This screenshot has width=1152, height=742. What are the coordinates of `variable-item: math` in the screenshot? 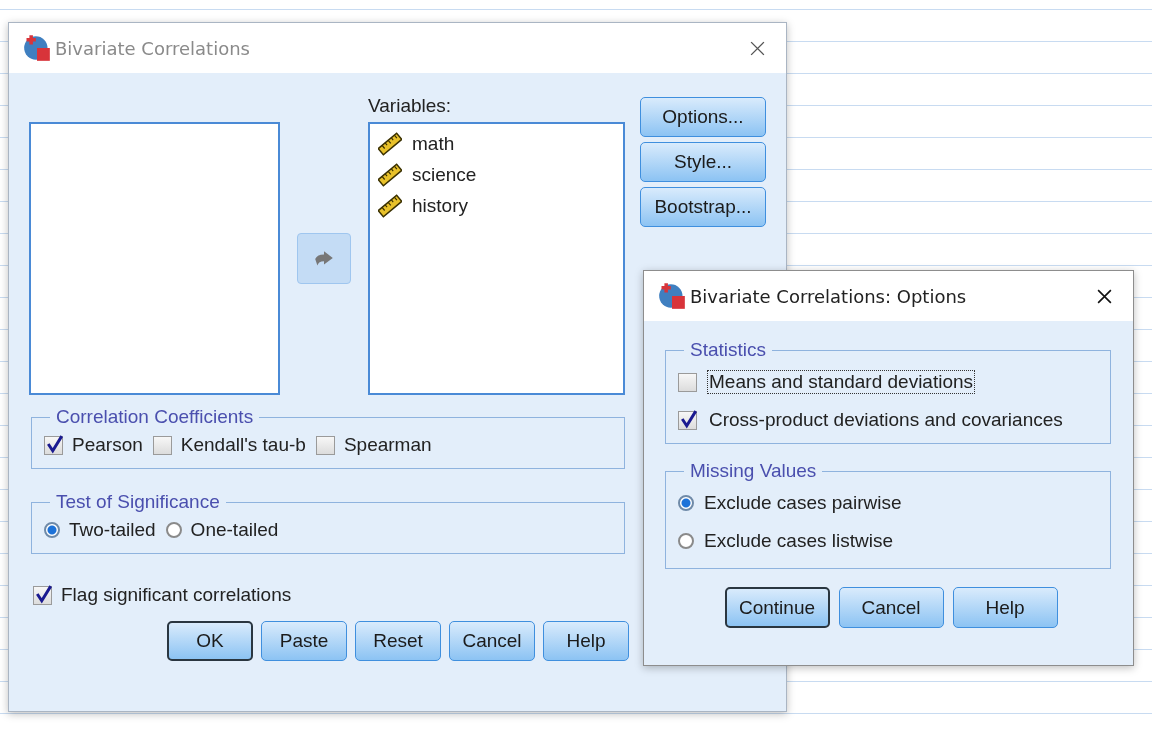 It's located at (433, 143).